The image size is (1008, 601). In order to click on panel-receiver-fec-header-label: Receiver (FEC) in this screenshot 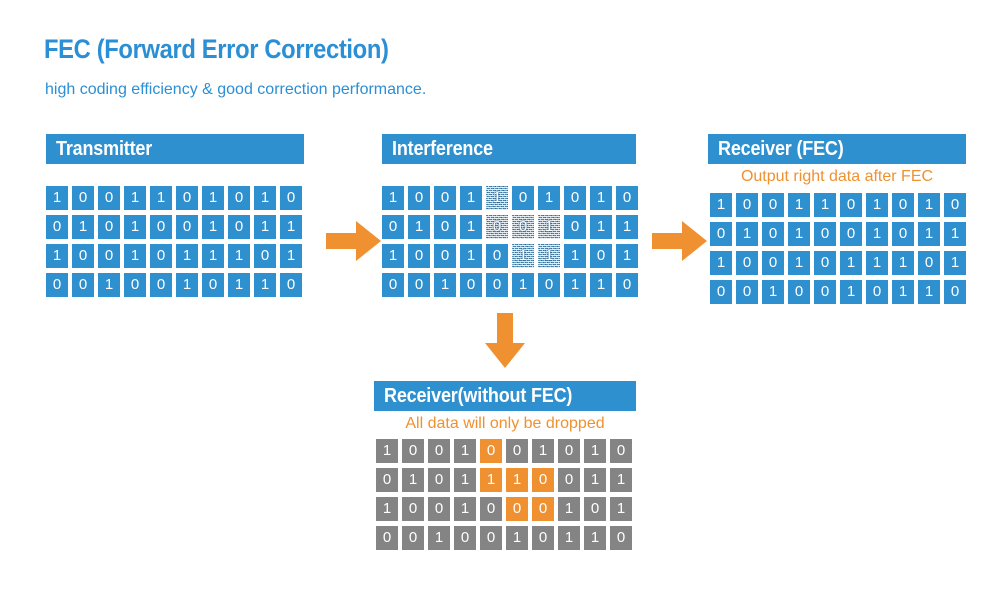, I will do `click(781, 149)`.